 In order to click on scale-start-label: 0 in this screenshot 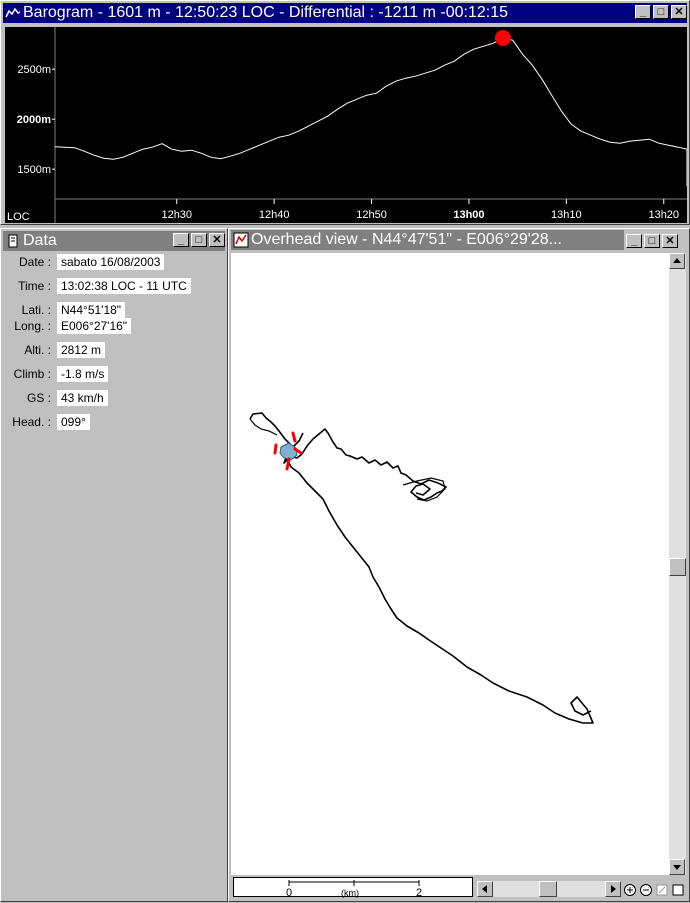, I will do `click(289, 892)`.